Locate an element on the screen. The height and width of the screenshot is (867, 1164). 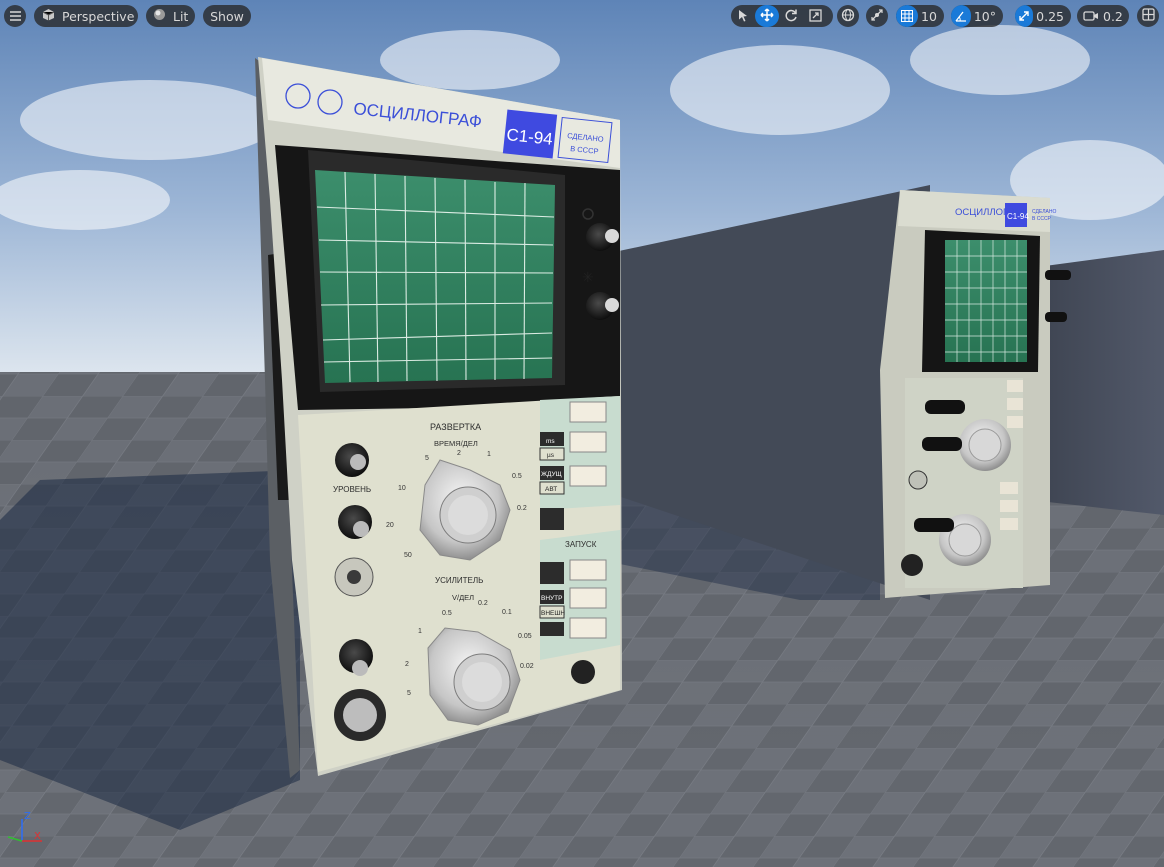
auto-label1: ЖДУЩ is located at coordinates (551, 474).